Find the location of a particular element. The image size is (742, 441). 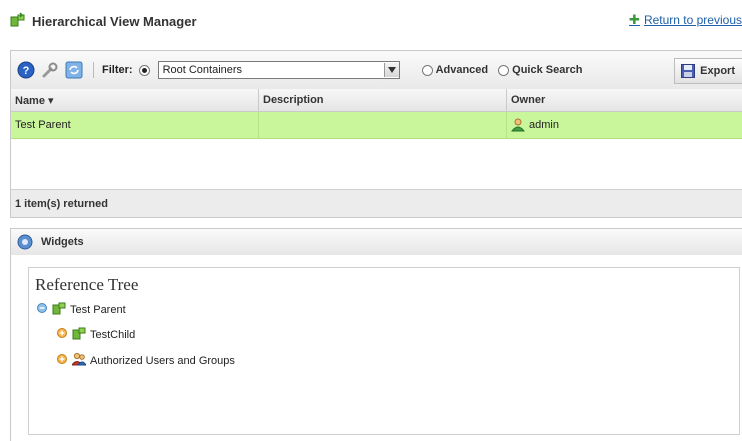

owner-label: admin is located at coordinates (544, 125).